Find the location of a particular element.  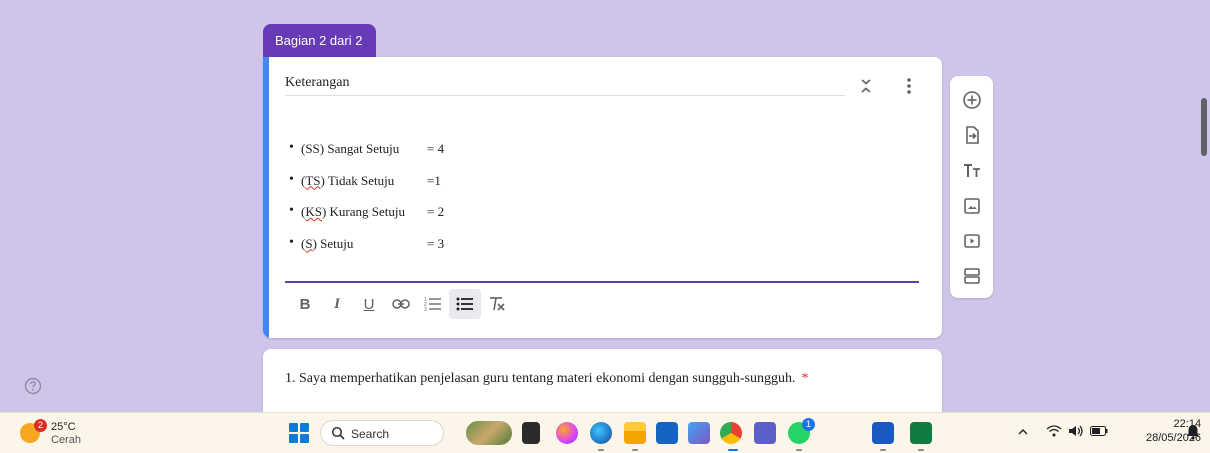

add-video-icon is located at coordinates (972, 241).